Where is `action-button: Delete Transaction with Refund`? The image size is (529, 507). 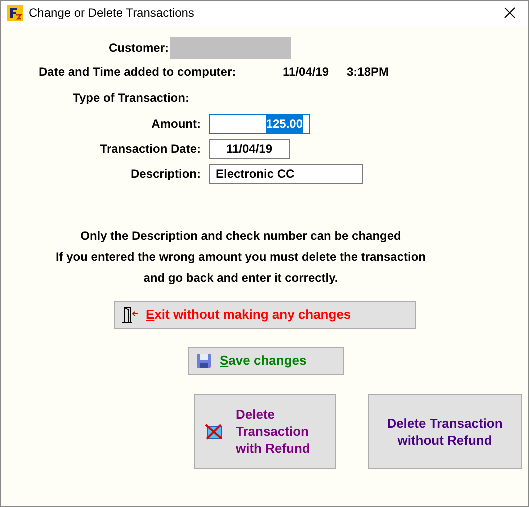
action-button: Delete Transaction with Refund is located at coordinates (265, 431).